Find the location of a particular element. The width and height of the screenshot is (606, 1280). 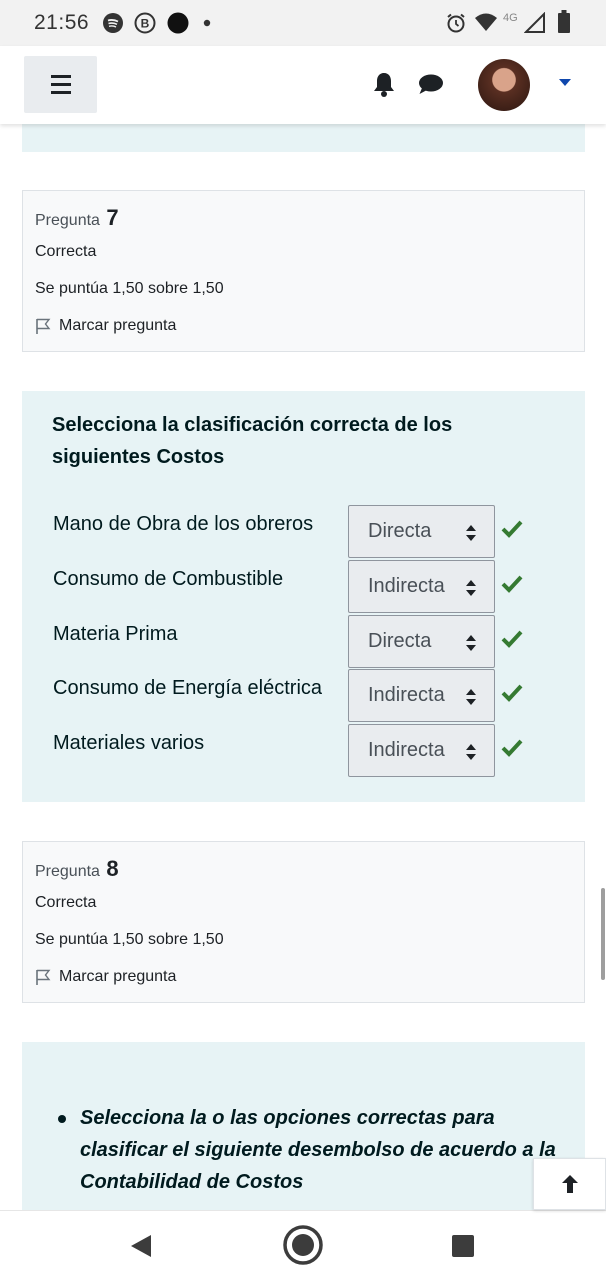

recents-icon is located at coordinates (463, 1246).